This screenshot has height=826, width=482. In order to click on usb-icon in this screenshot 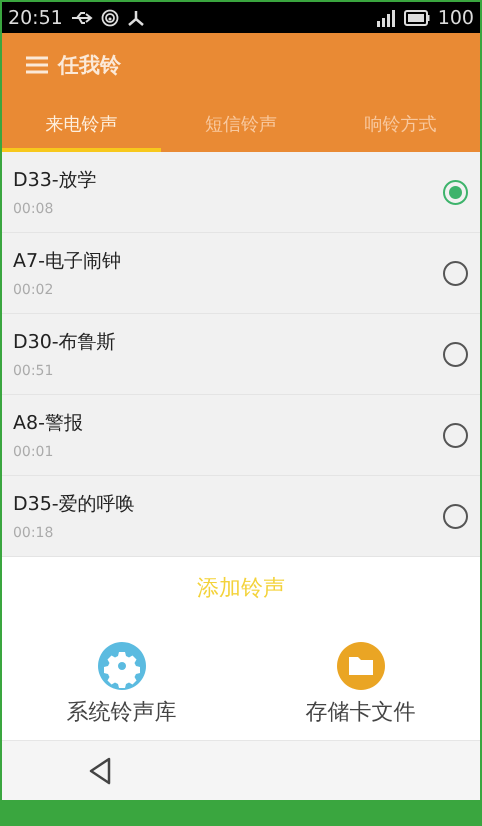, I will do `click(81, 17)`.